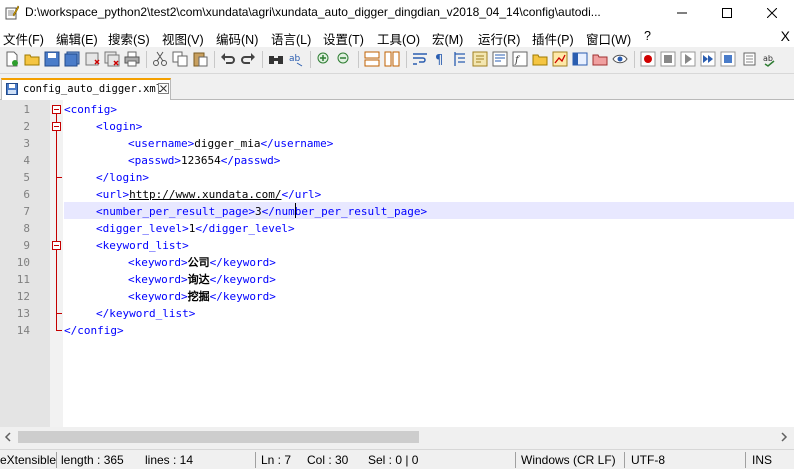  I want to click on menu-file: 文件(F), so click(23, 38).